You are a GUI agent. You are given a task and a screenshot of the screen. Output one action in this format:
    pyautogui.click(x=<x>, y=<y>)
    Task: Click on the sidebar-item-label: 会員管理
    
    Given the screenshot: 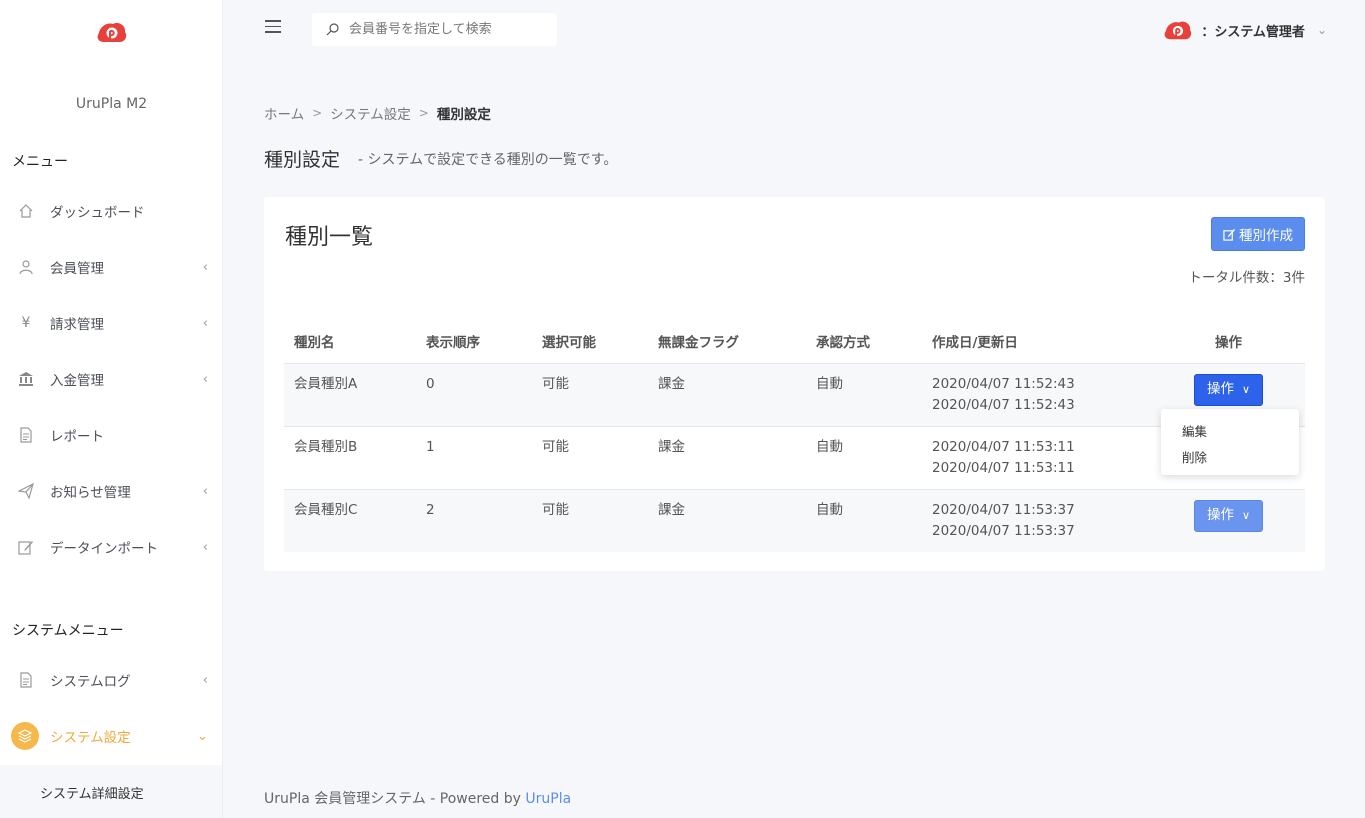 What is the action you would take?
    pyautogui.click(x=77, y=269)
    